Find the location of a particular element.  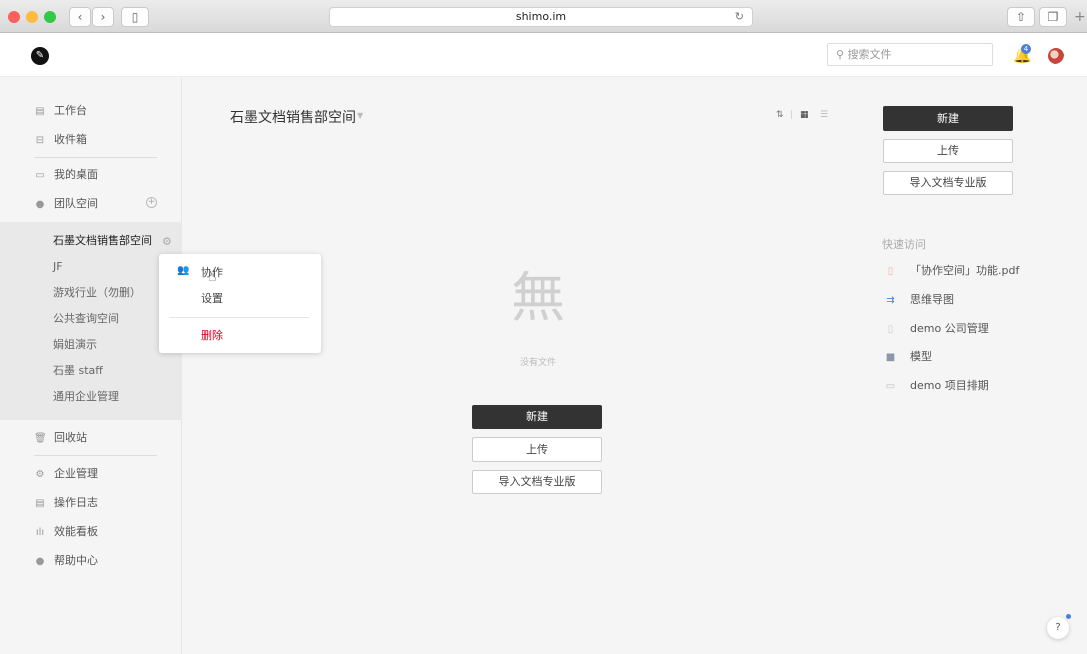

sort-icon: ⇅ is located at coordinates (780, 115).